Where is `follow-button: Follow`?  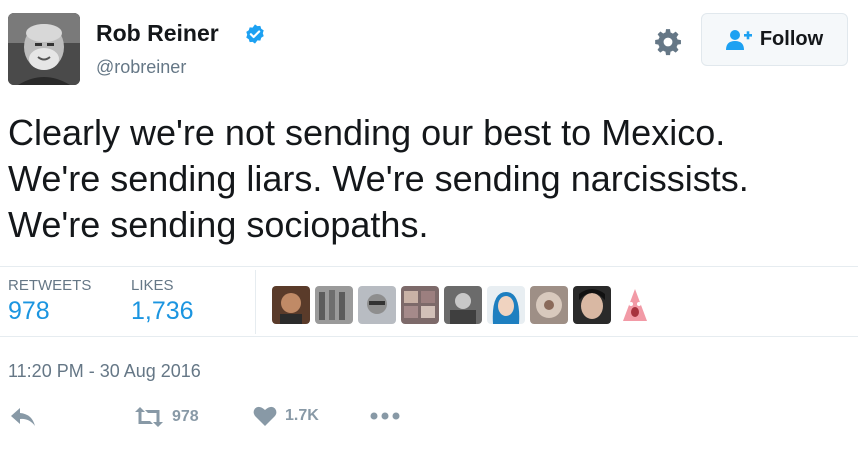
follow-button: Follow is located at coordinates (774, 39).